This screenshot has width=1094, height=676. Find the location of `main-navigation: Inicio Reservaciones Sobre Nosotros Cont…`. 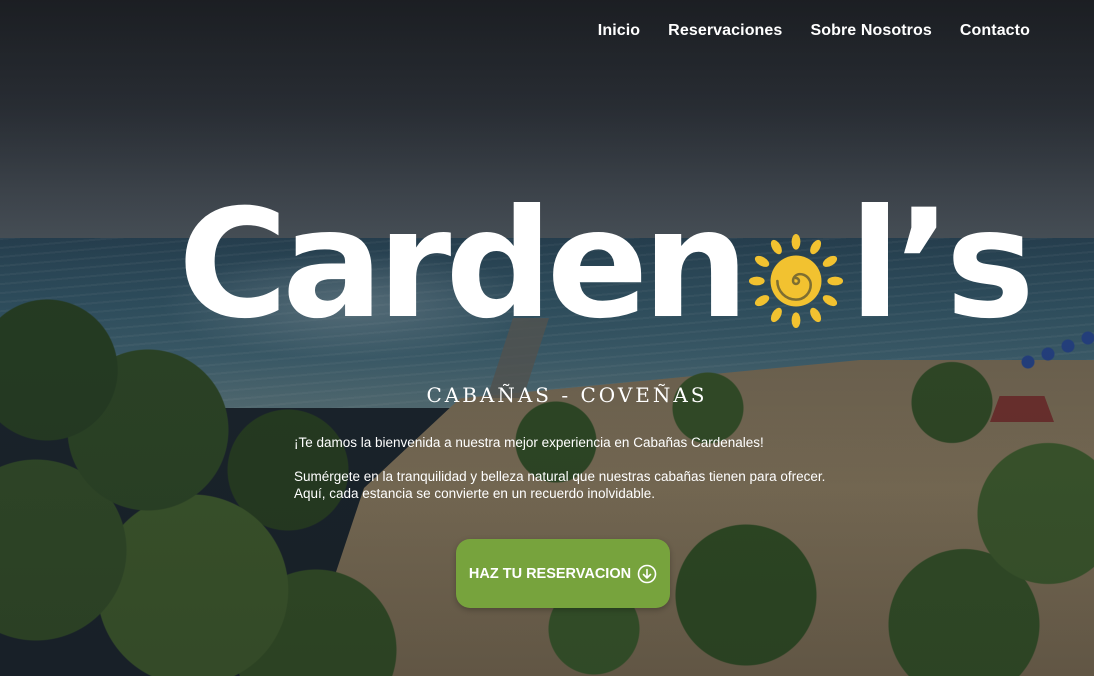

main-navigation: Inicio Reservaciones Sobre Nosotros Cont… is located at coordinates (814, 31).